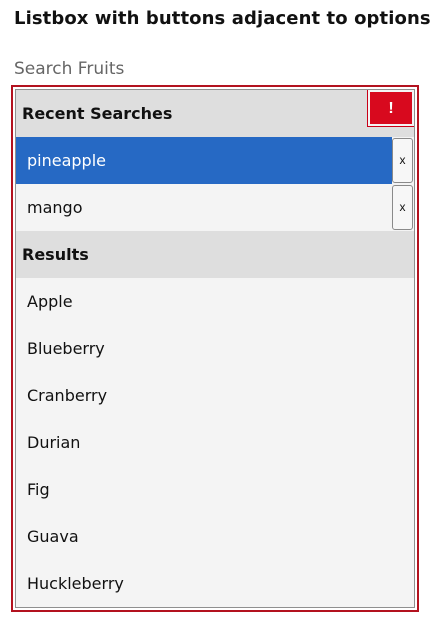 The width and height of the screenshot is (435, 622). Describe the element at coordinates (204, 207) in the screenshot. I see `recent-option-mango: mango` at that location.